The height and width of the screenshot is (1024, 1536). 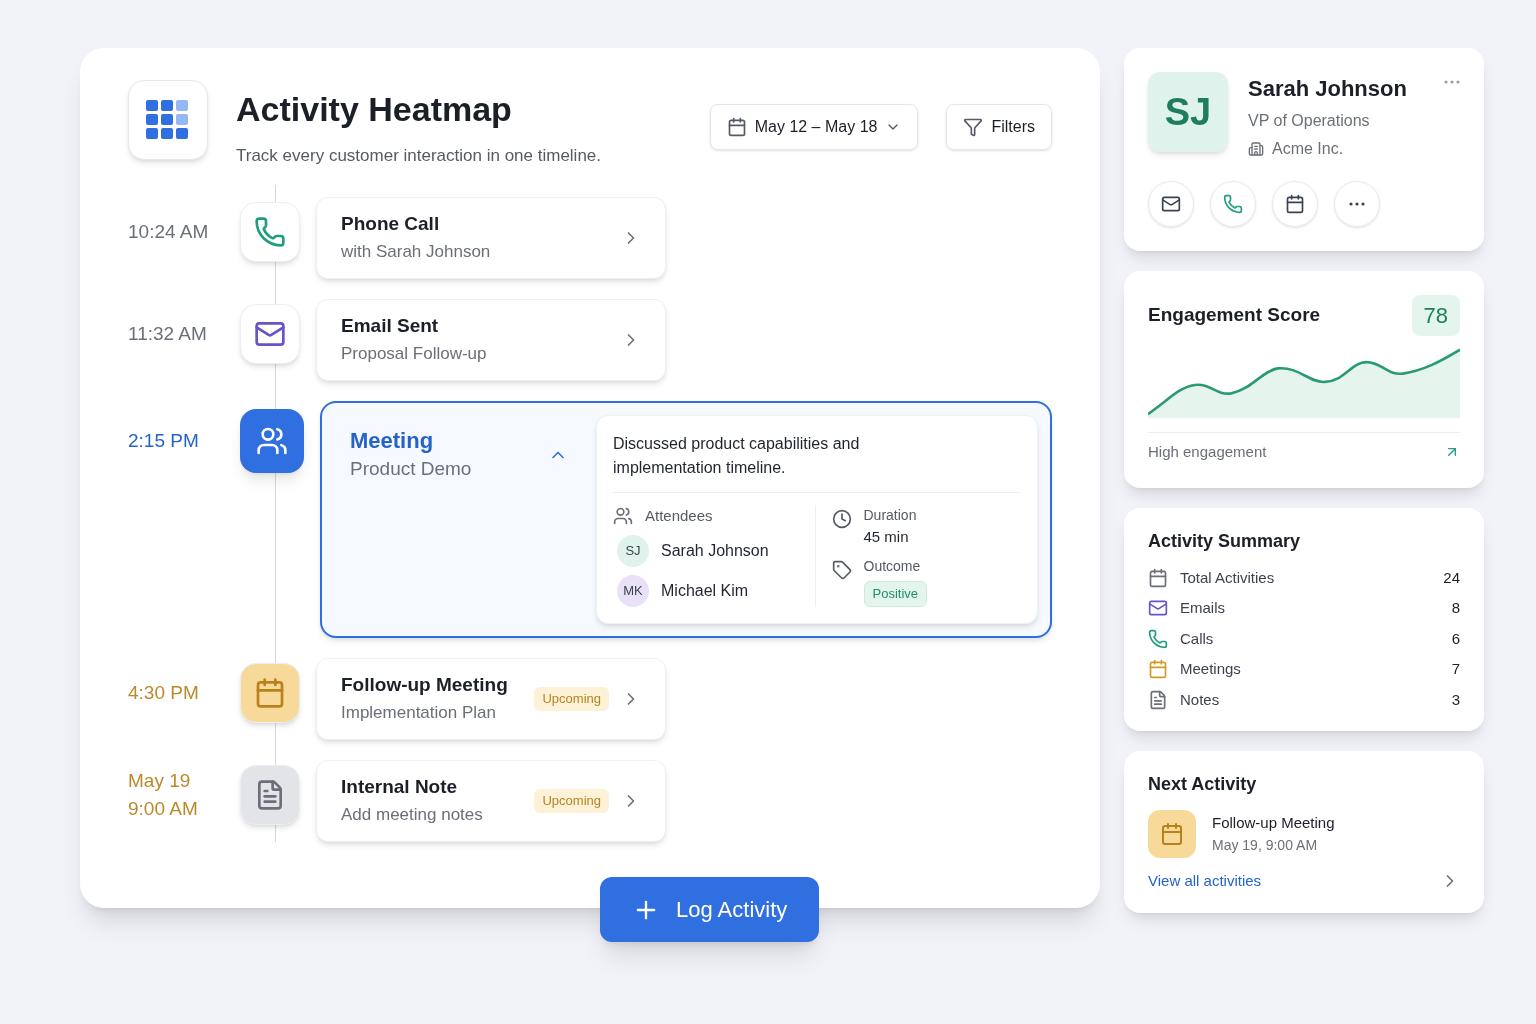 I want to click on attendee-name: Michael Kim, so click(x=705, y=591).